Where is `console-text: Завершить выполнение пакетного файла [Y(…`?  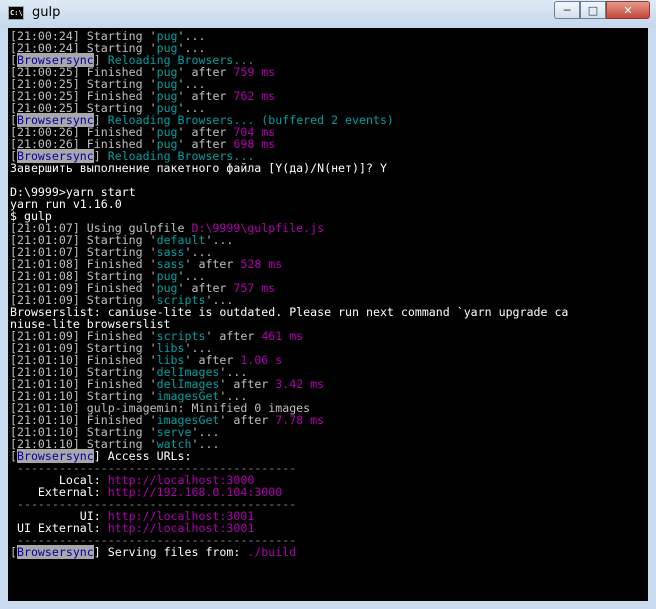
console-text: Завершить выполнение пакетного файла [Y(… is located at coordinates (198, 168).